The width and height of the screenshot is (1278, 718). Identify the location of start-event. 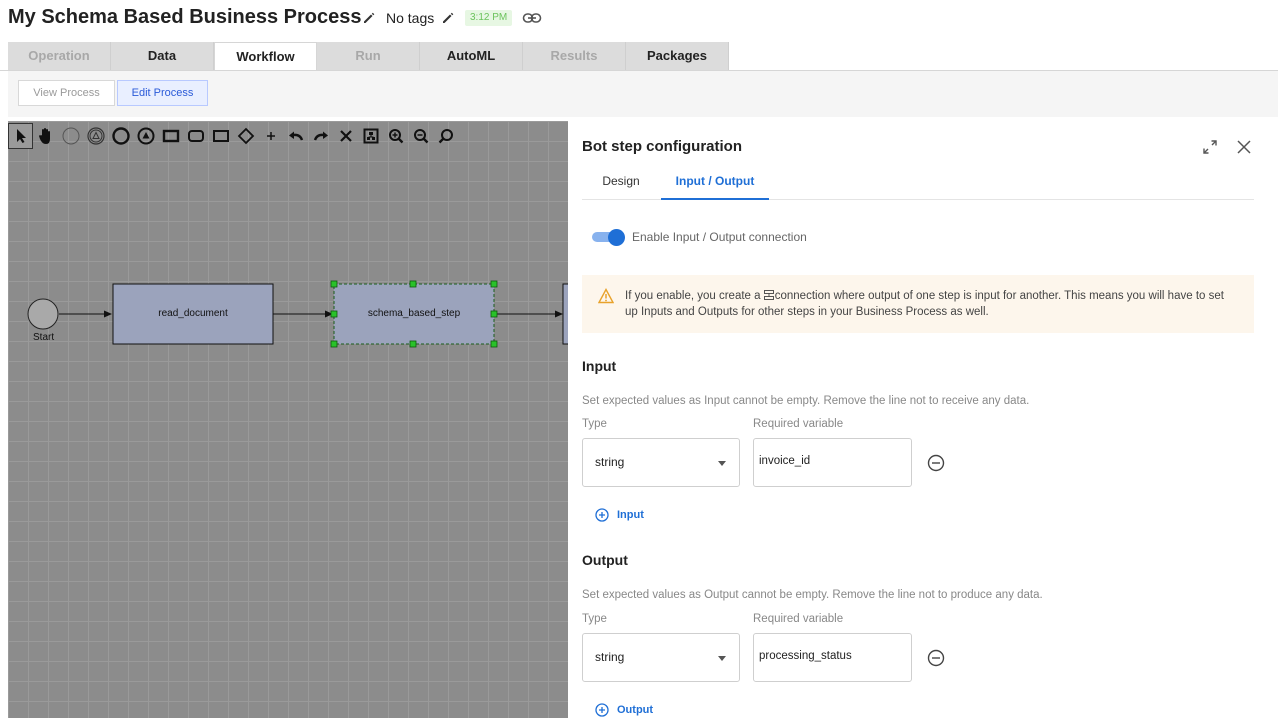
(43, 314).